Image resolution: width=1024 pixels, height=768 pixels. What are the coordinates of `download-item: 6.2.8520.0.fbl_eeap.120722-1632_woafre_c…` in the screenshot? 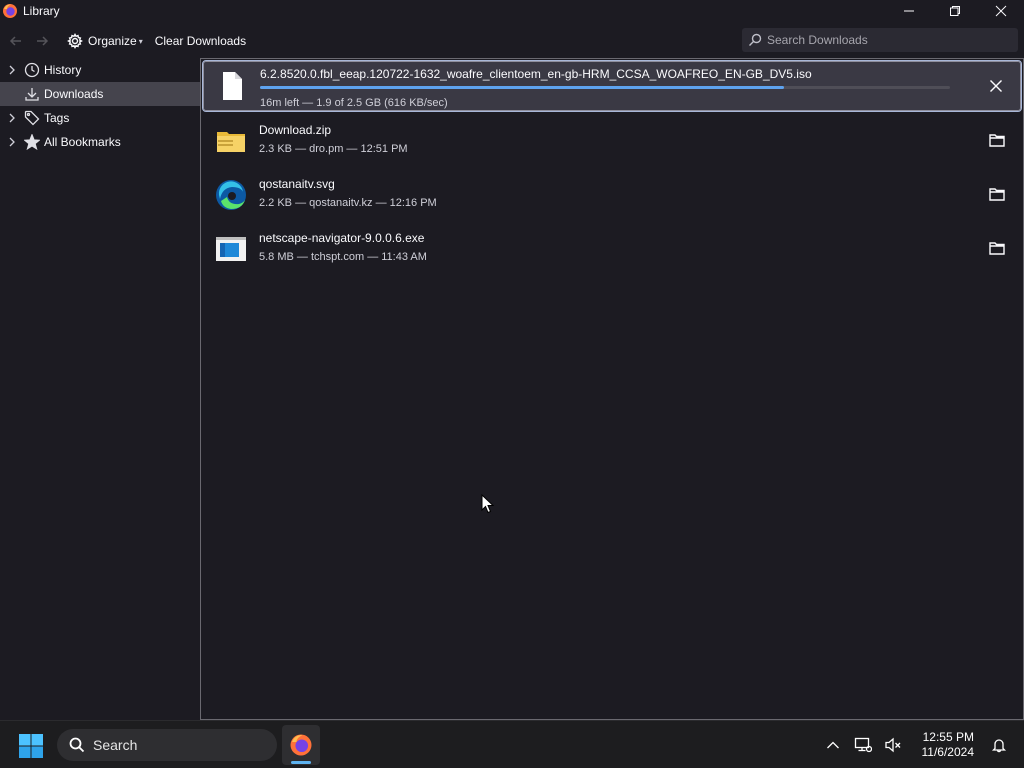 It's located at (612, 86).